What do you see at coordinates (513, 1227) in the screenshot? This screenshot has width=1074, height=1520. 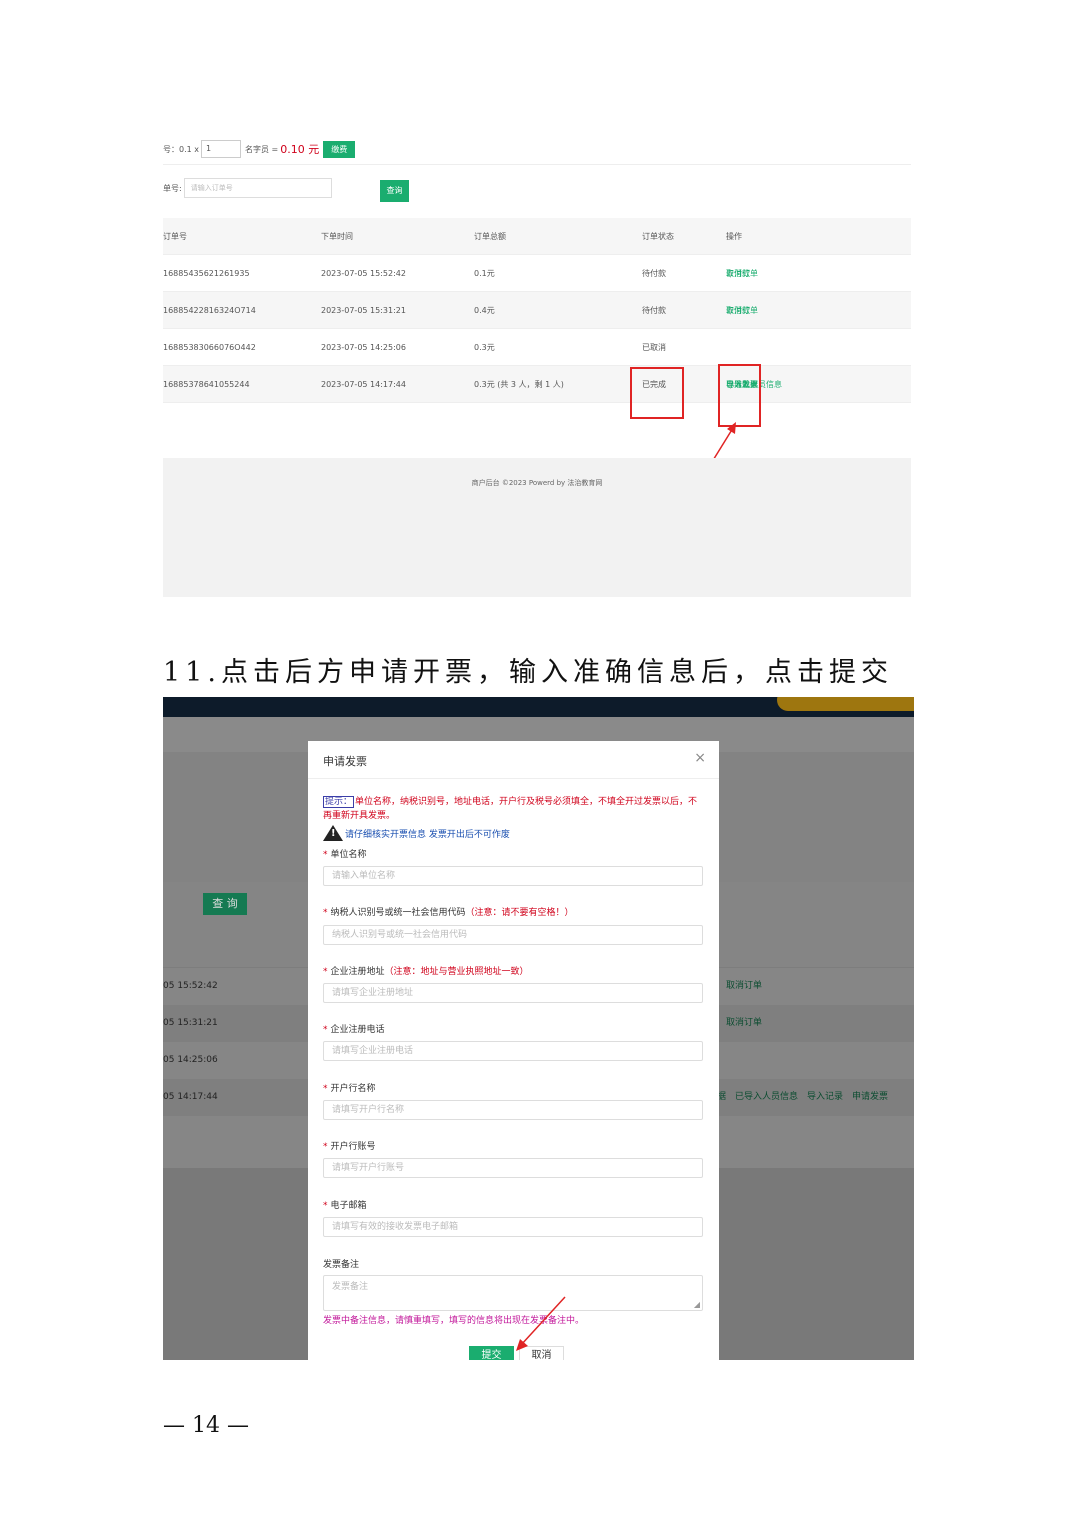 I see `email-input: 请填写有效的接收发票电子邮箱` at bounding box center [513, 1227].